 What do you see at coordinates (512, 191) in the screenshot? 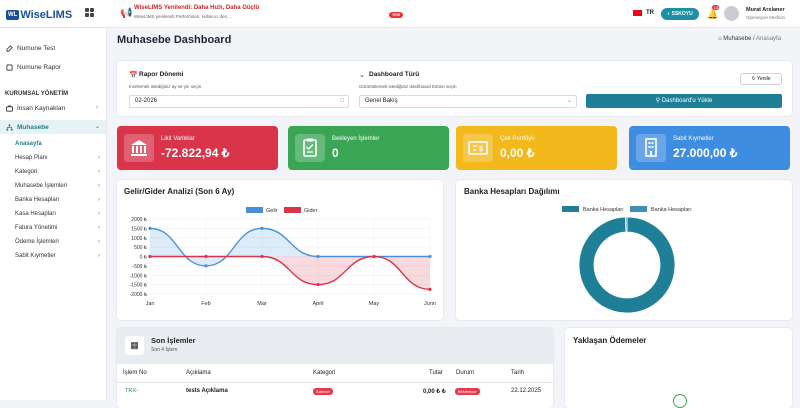
I see `bank-distribution-title: Banka Hesapları Dağılımı` at bounding box center [512, 191].